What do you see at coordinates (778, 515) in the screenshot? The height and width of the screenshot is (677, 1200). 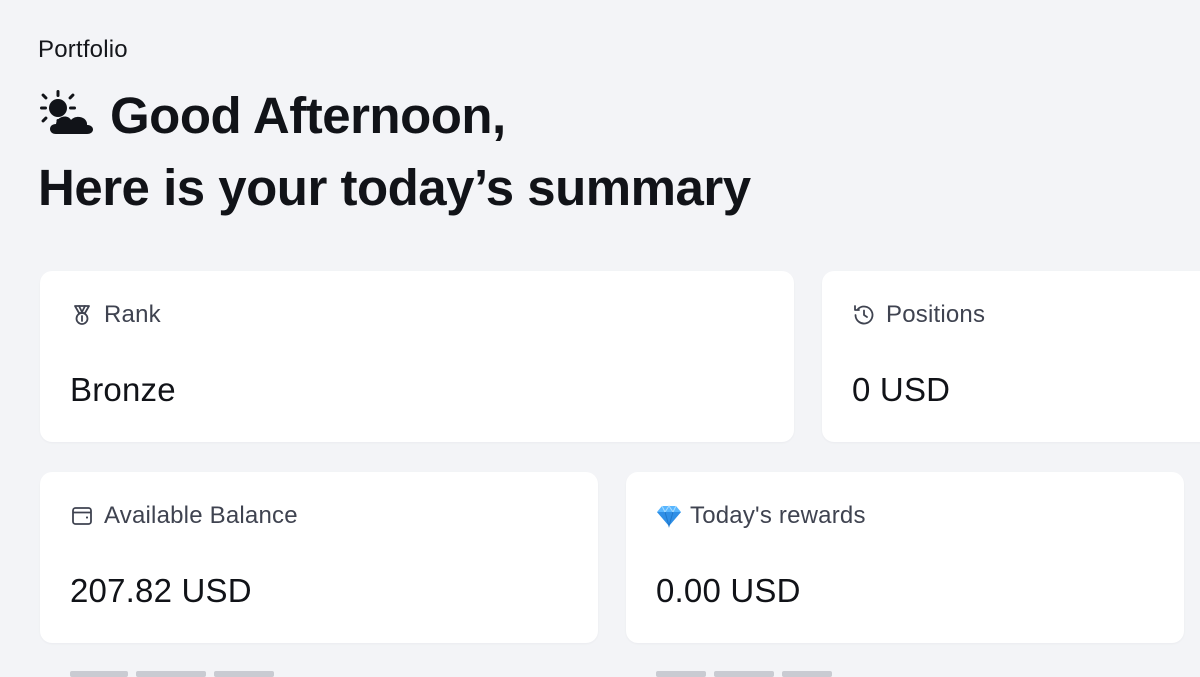 I see `todays-rewards-label: Today's rewards` at bounding box center [778, 515].